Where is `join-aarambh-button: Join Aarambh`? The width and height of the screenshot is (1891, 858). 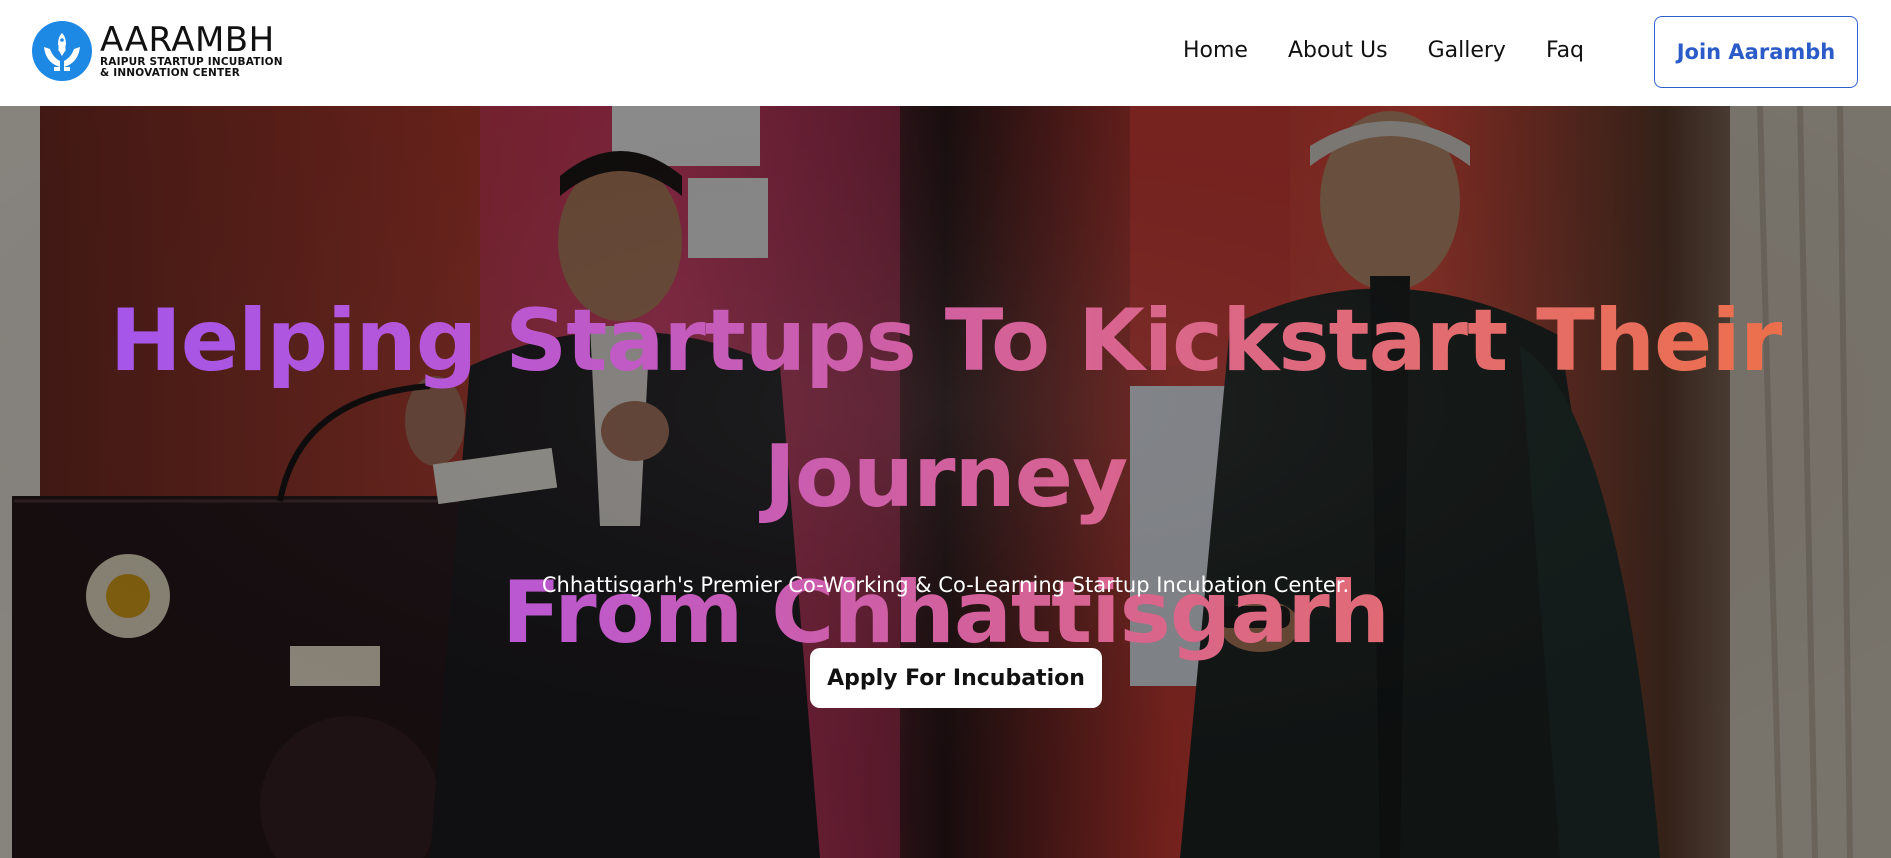 join-aarambh-button: Join Aarambh is located at coordinates (1756, 52).